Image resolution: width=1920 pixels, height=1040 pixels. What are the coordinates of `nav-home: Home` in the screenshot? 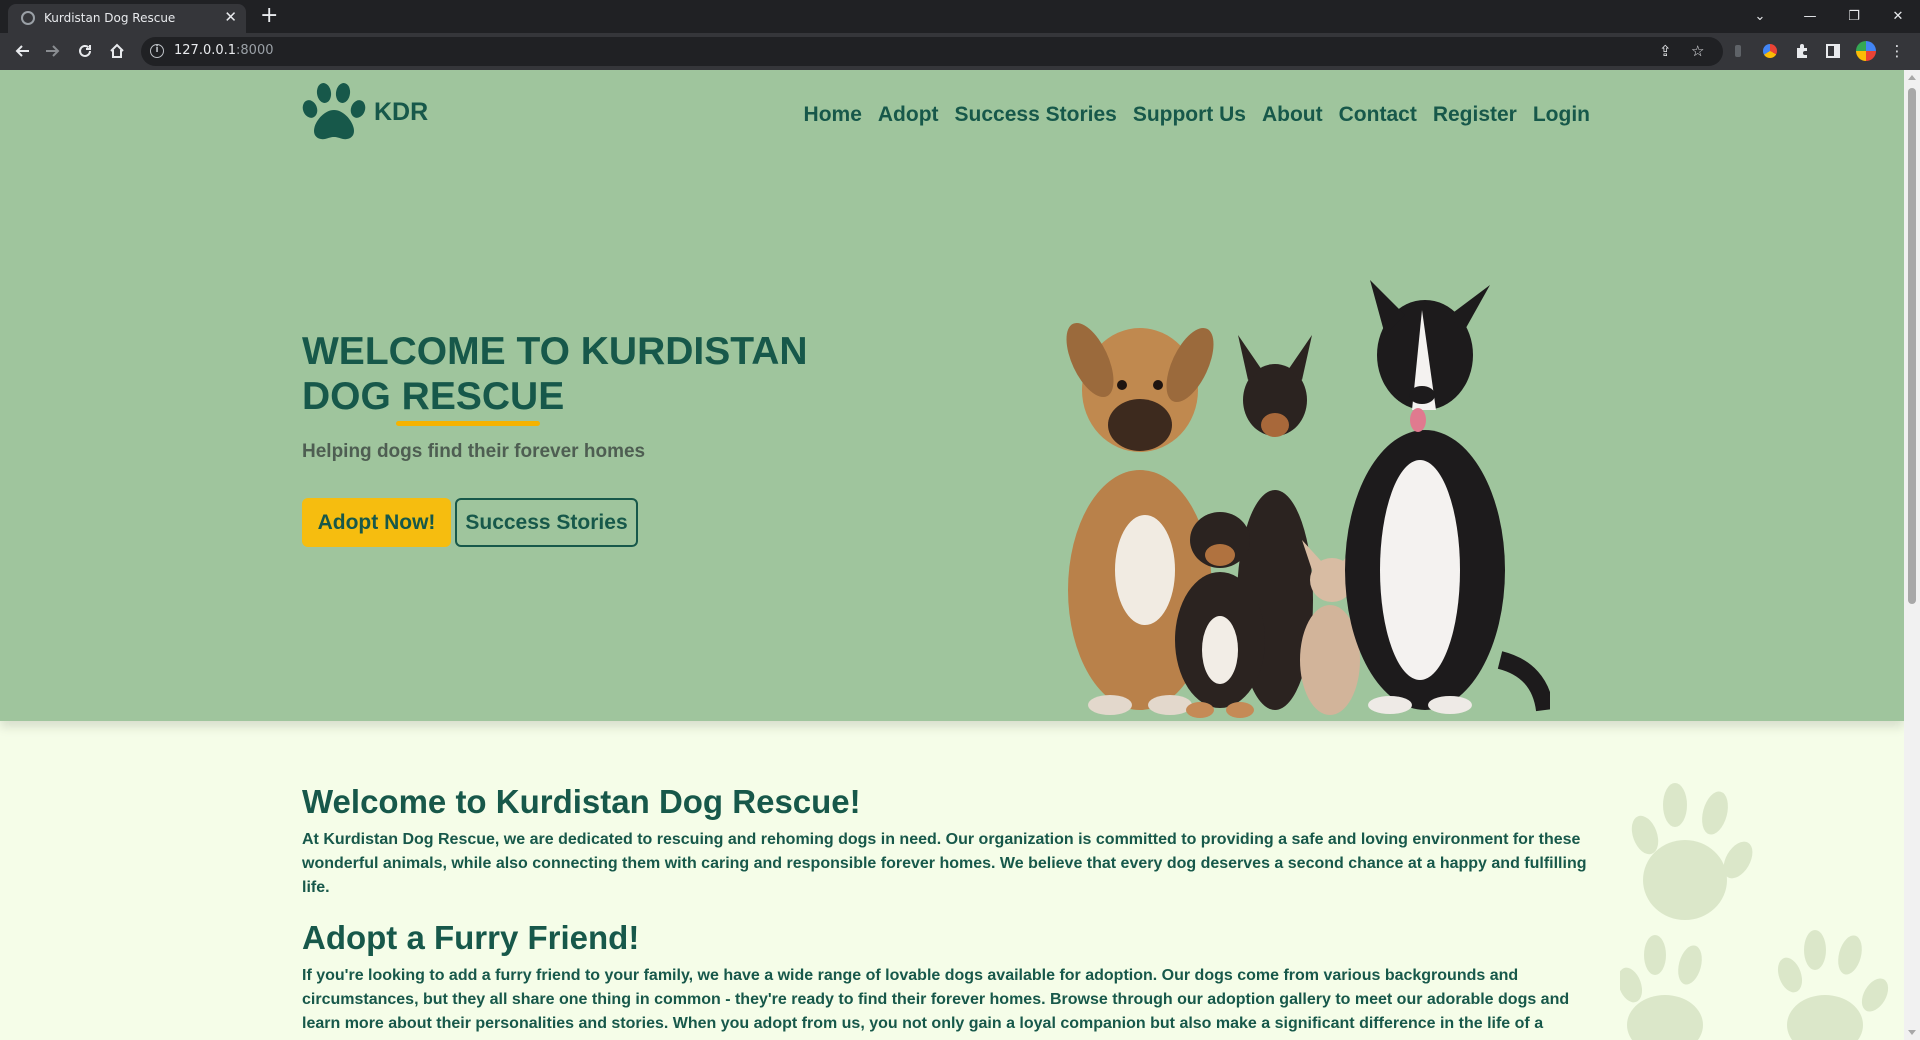 It's located at (833, 115).